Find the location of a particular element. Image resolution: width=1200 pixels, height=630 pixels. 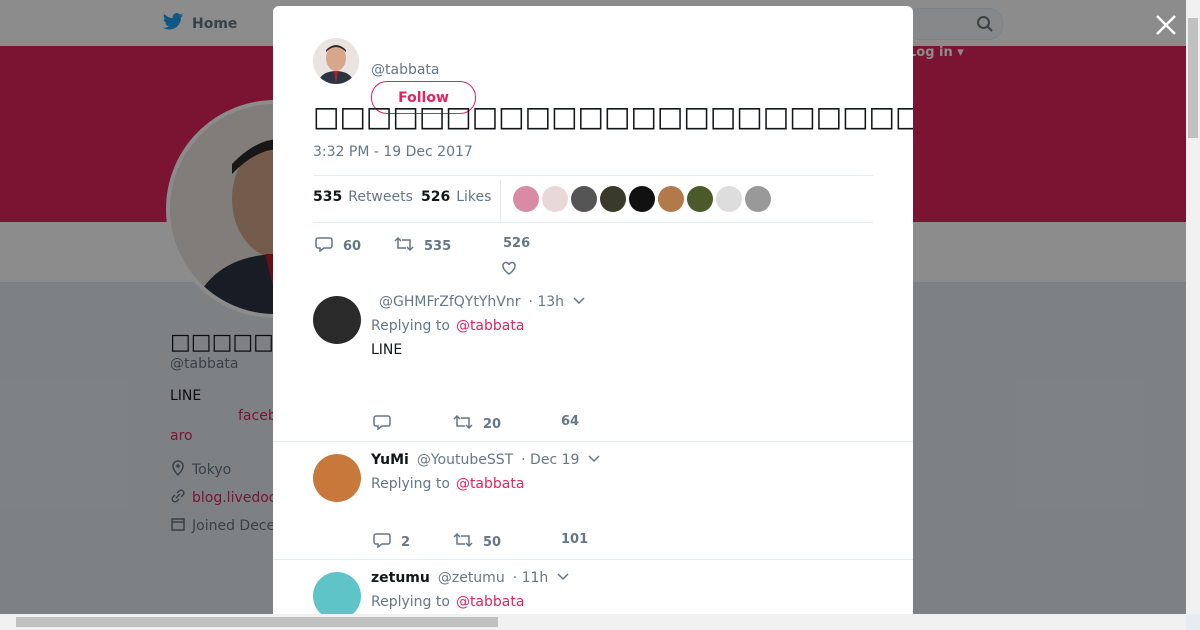

reply-count: 60 is located at coordinates (352, 246).